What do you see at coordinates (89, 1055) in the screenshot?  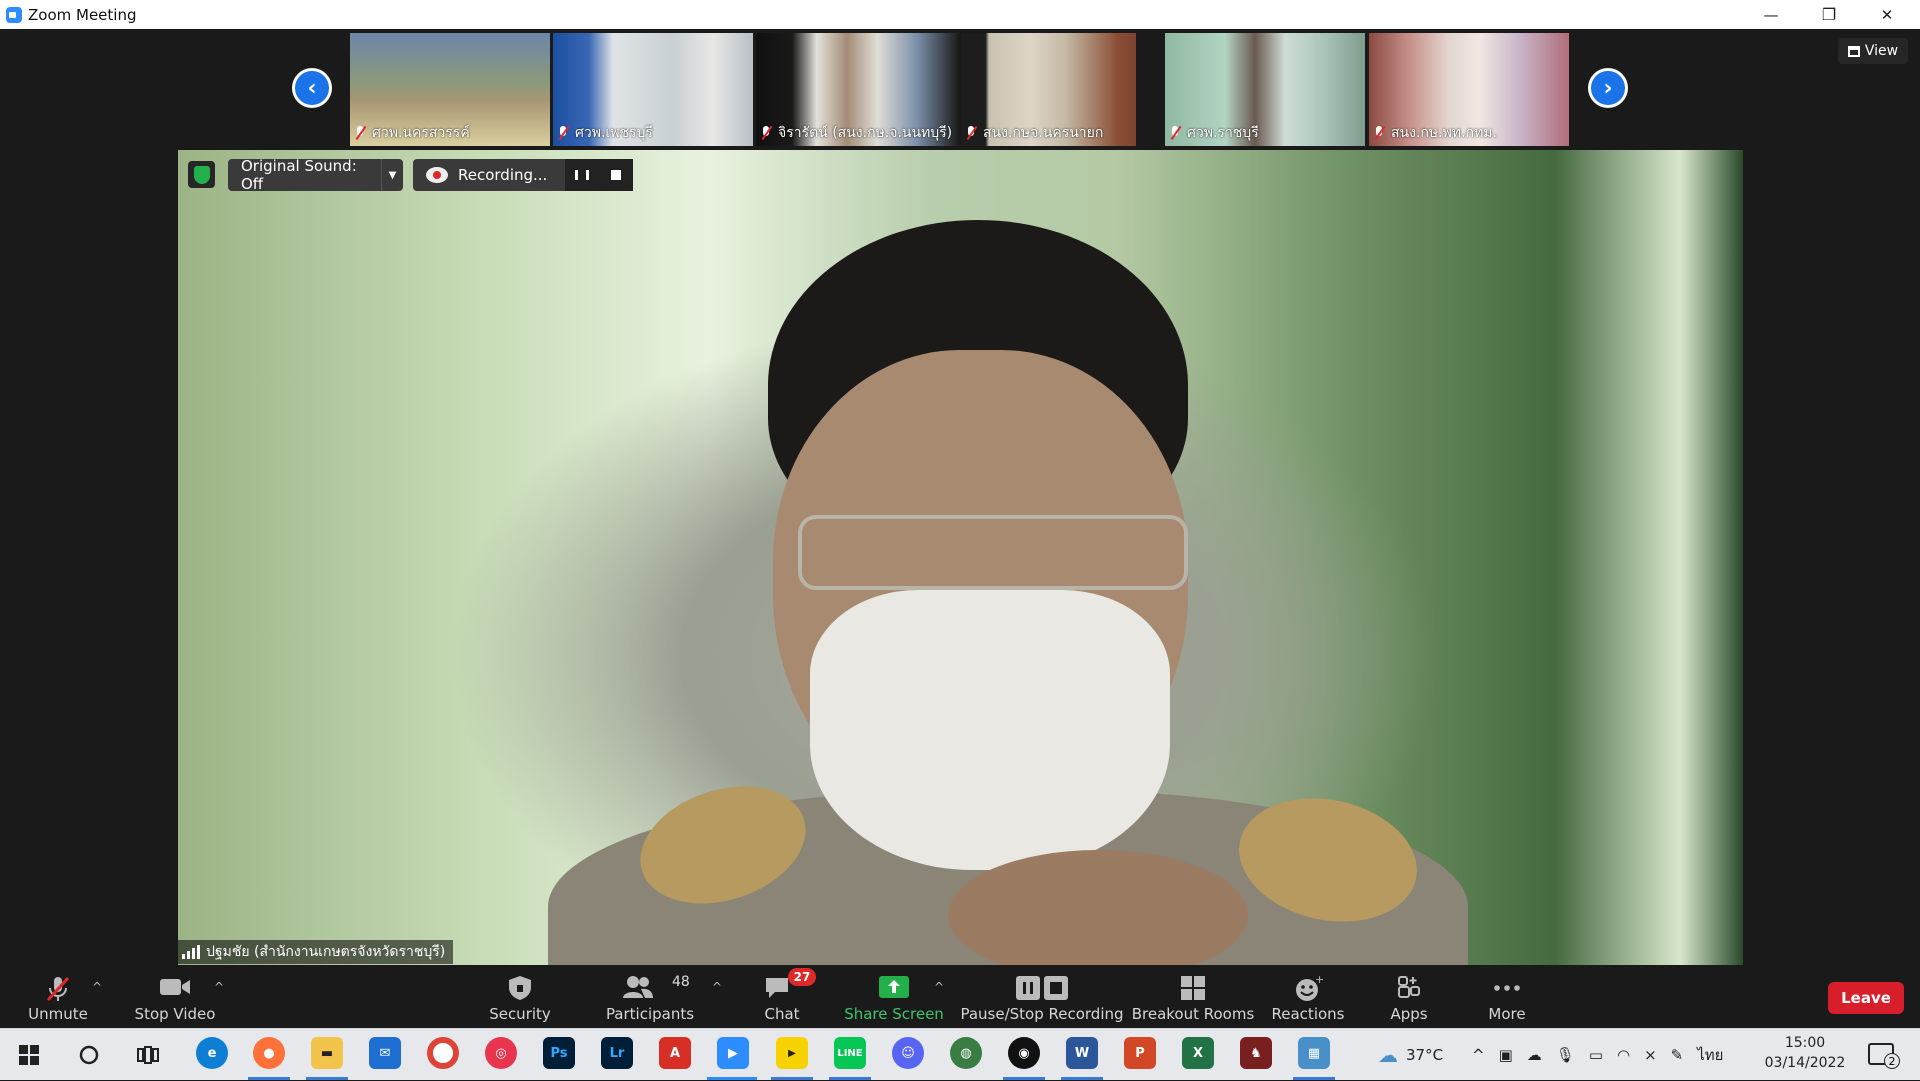 I see `search-icon` at bounding box center [89, 1055].